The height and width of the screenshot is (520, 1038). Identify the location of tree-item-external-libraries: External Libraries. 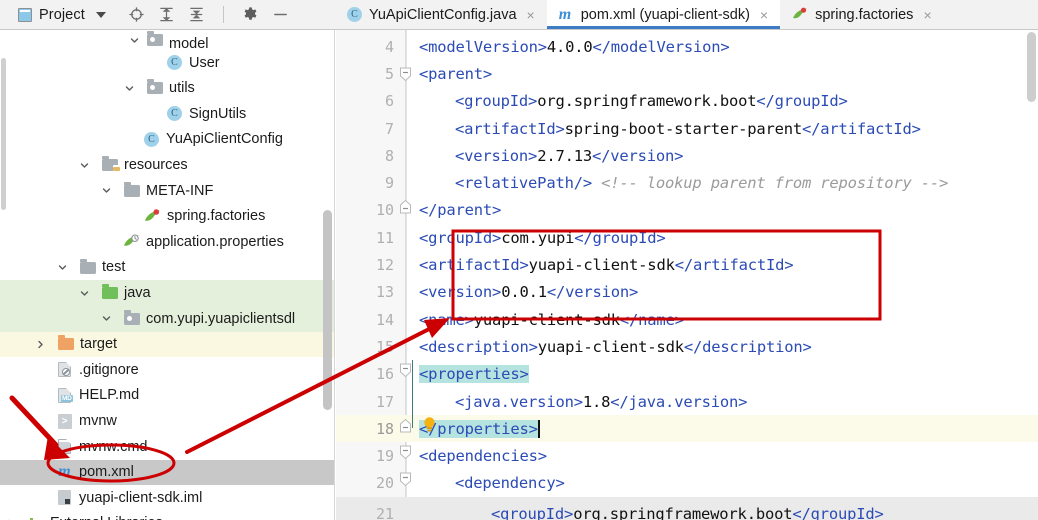
(167, 515).